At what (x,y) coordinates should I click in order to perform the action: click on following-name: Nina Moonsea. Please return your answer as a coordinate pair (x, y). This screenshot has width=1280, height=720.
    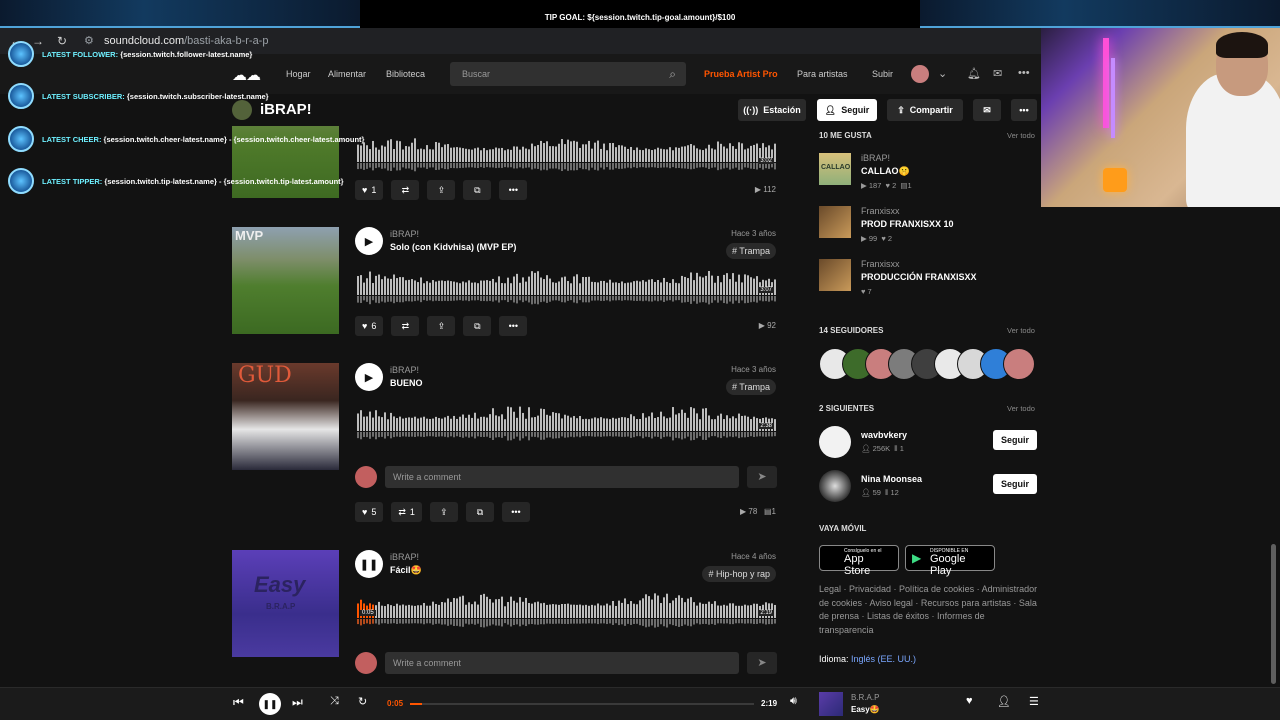
    Looking at the image, I should click on (891, 479).